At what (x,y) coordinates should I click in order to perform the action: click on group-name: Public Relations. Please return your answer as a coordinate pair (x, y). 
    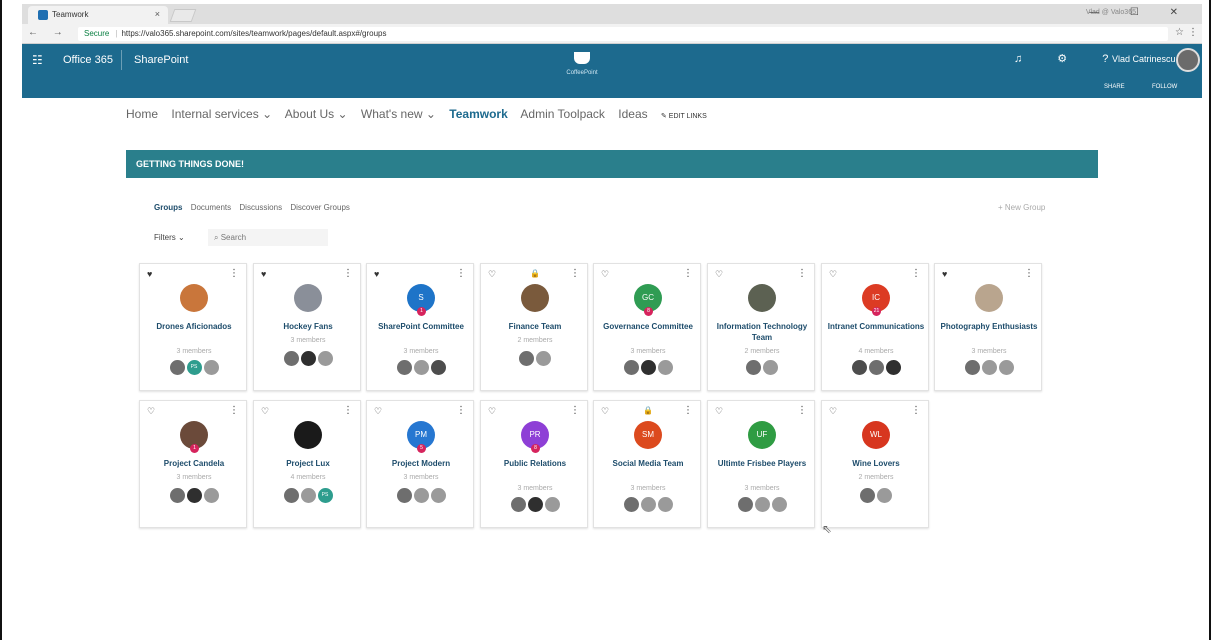
    Looking at the image, I should click on (535, 463).